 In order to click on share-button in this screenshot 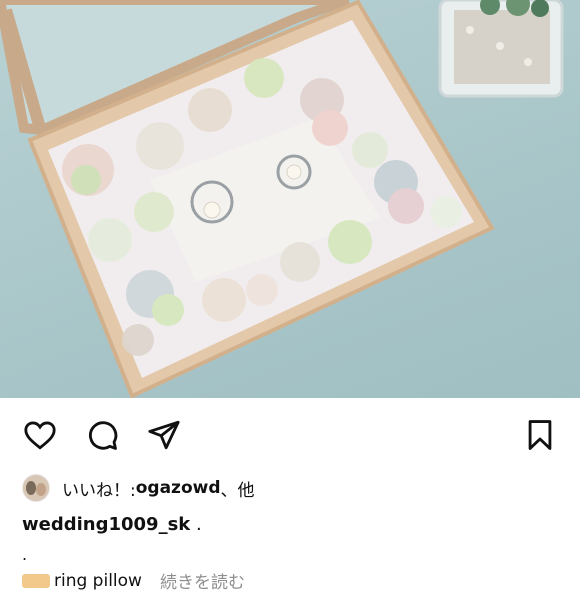, I will do `click(164, 435)`.